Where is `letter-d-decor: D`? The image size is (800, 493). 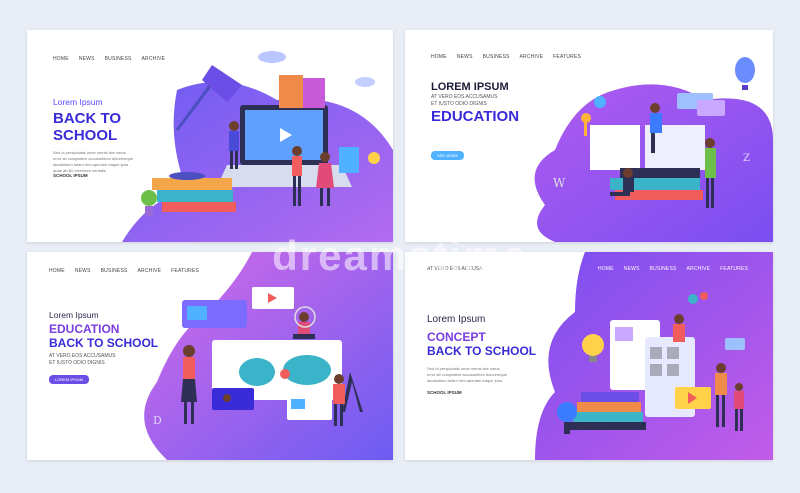 letter-d-decor: D is located at coordinates (157, 420).